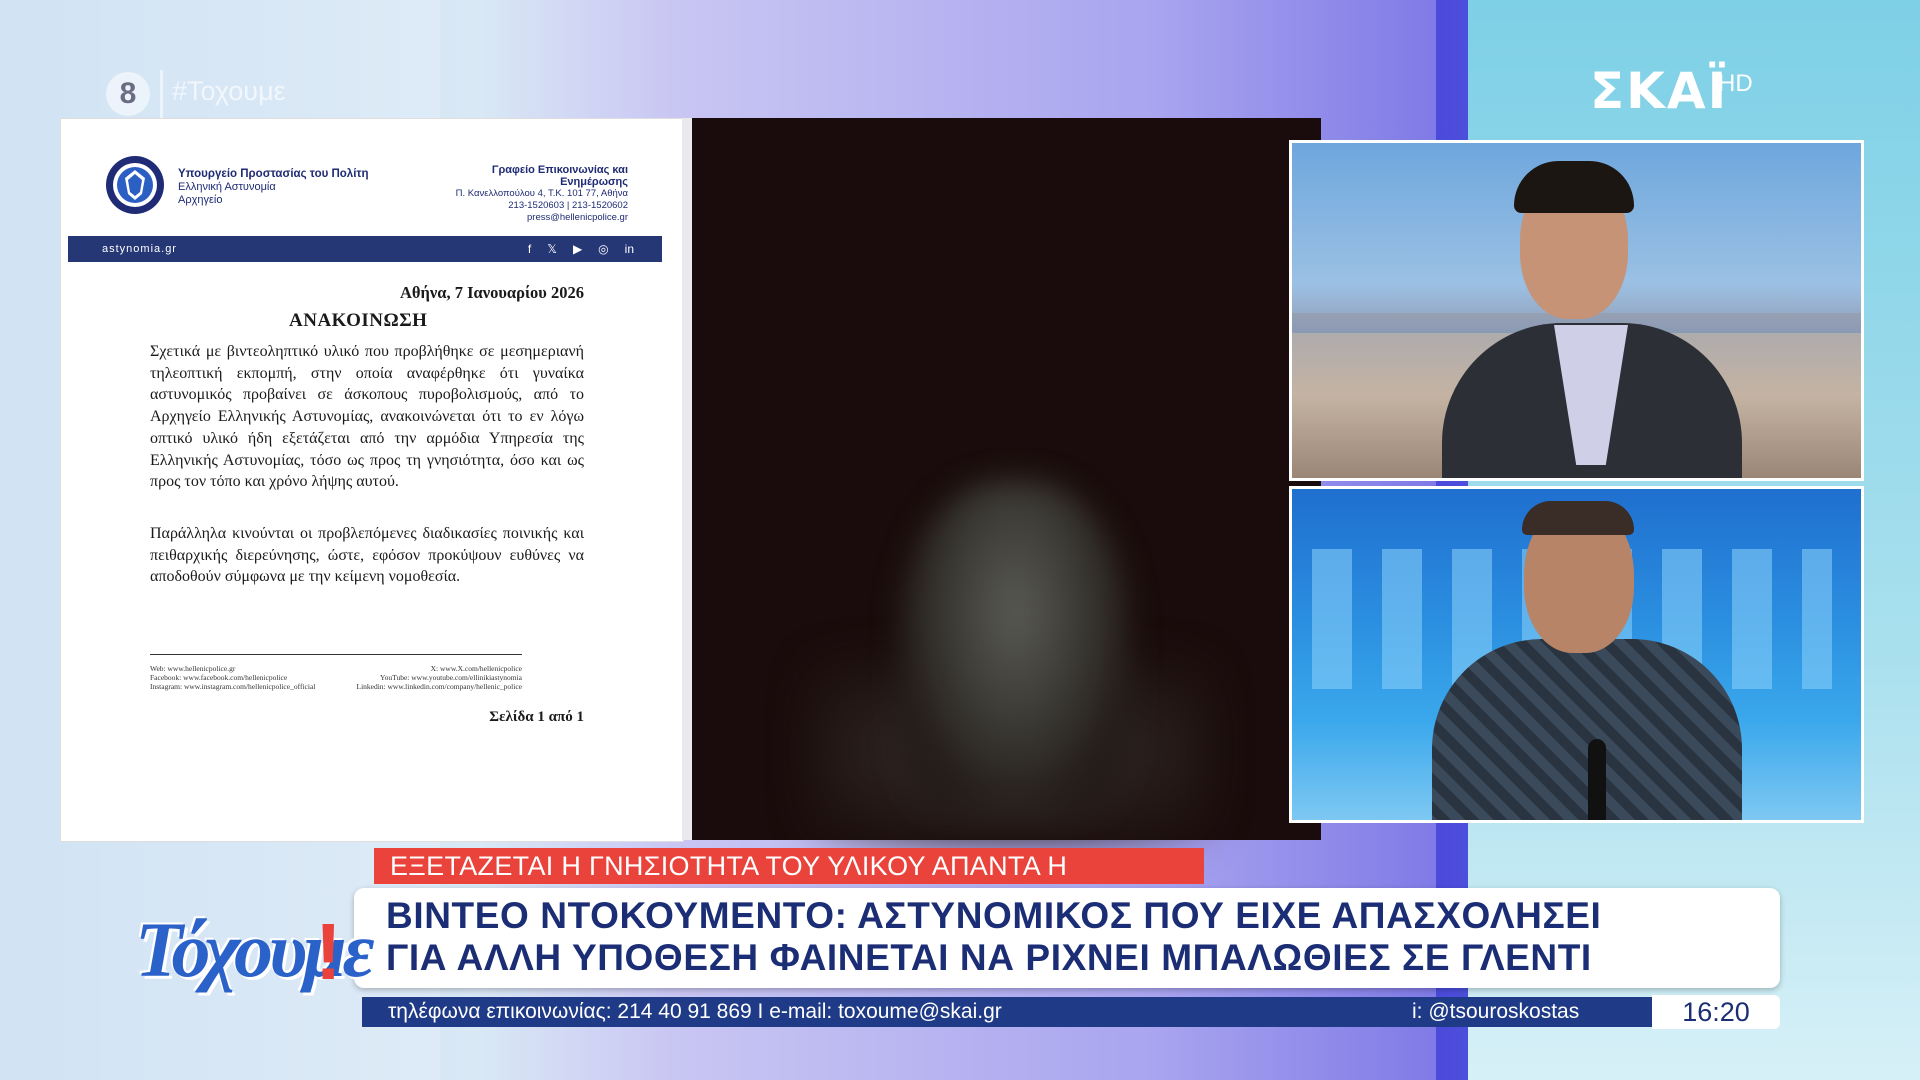 This screenshot has height=1080, width=1920. Describe the element at coordinates (255, 955) in the screenshot. I see `show-logo: Τόχουμε !` at that location.